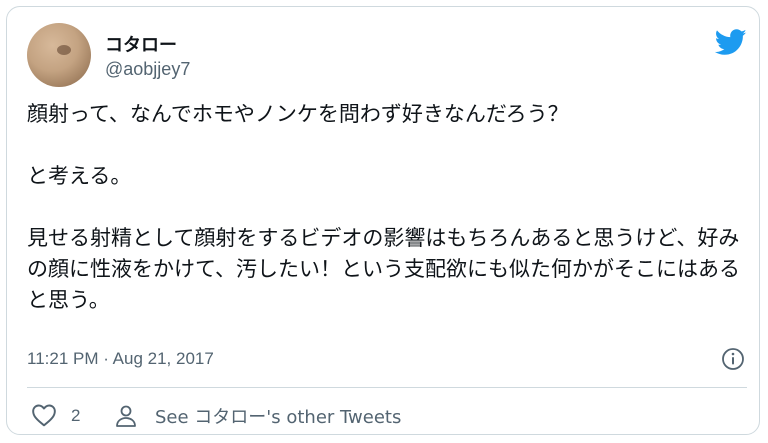  What do you see at coordinates (731, 42) in the screenshot?
I see `twitter-bird-icon` at bounding box center [731, 42].